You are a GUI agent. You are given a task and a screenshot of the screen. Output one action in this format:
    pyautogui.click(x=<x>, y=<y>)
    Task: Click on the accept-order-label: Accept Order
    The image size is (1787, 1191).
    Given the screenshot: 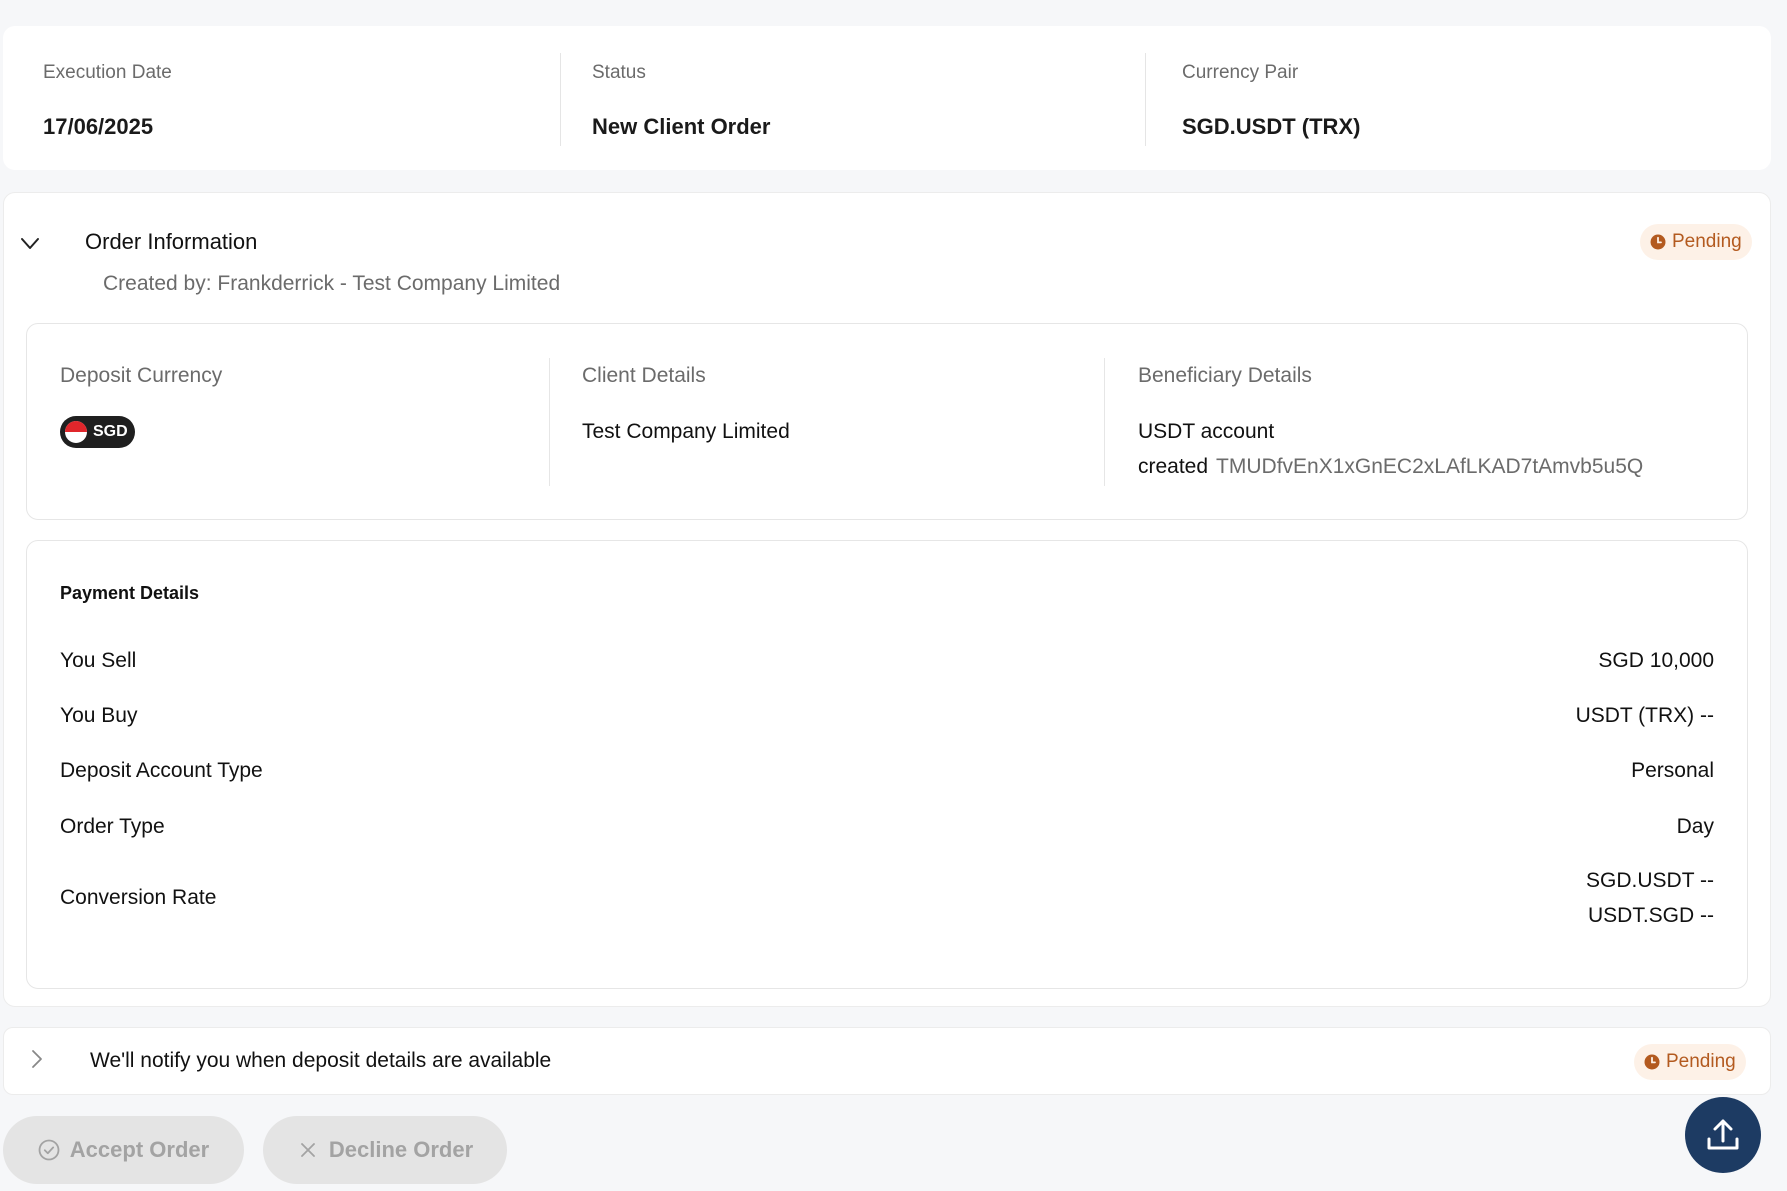 What is the action you would take?
    pyautogui.click(x=139, y=1149)
    